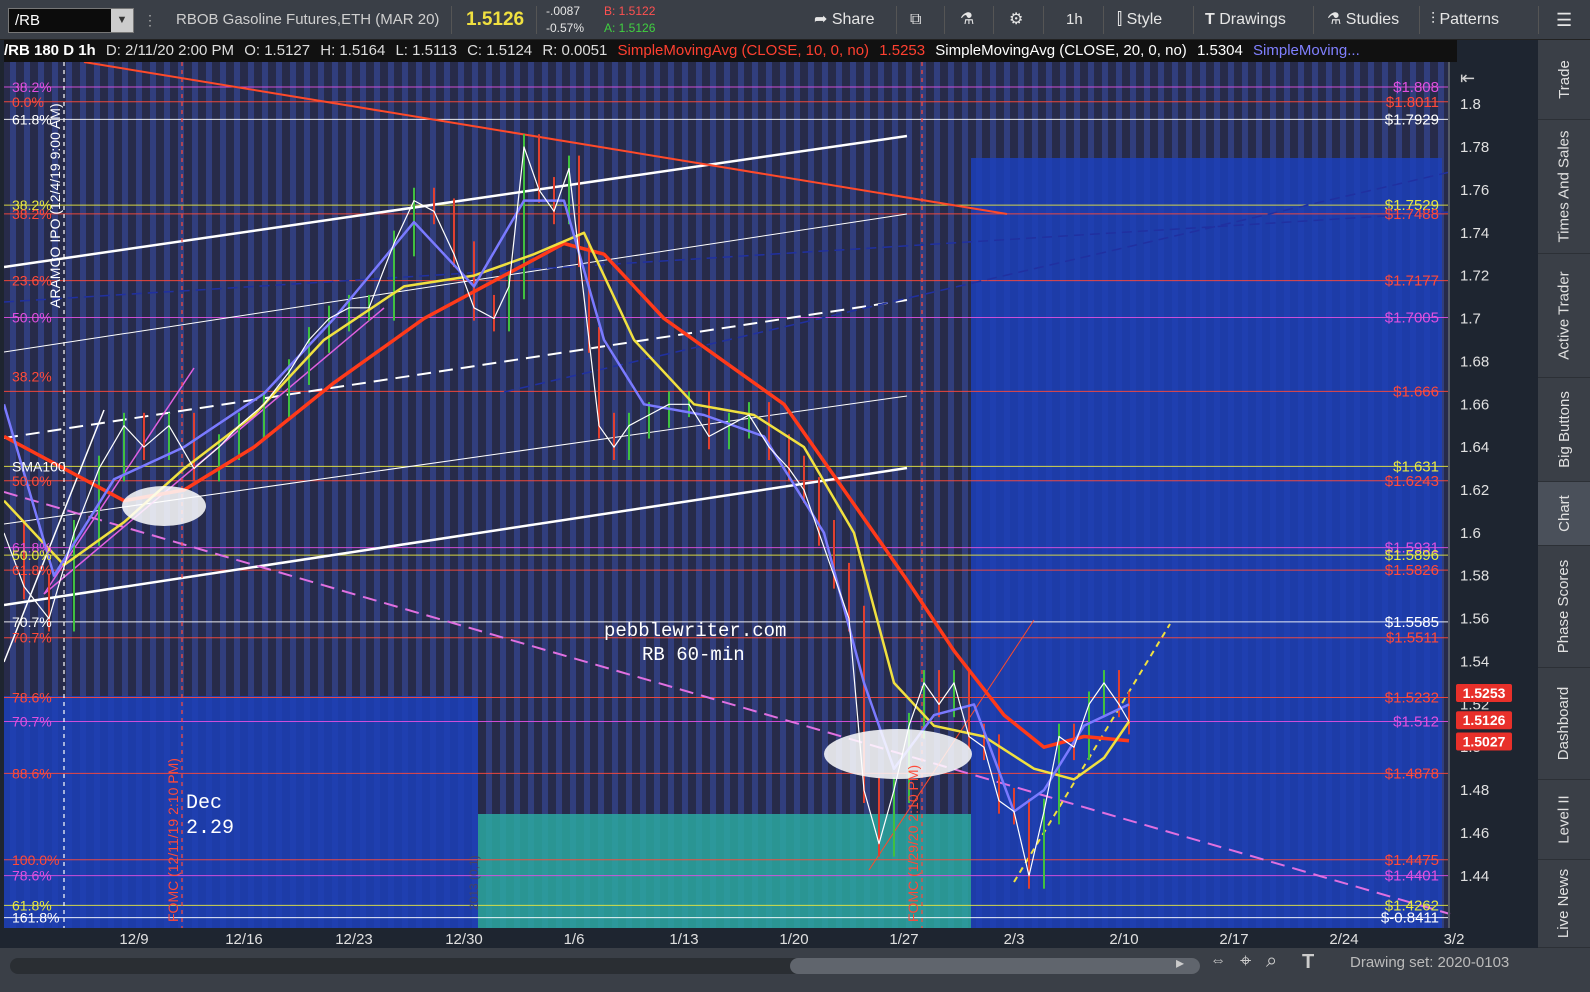  Describe the element at coordinates (1474, 661) in the screenshot. I see `y-tick-label: 1.54` at that location.